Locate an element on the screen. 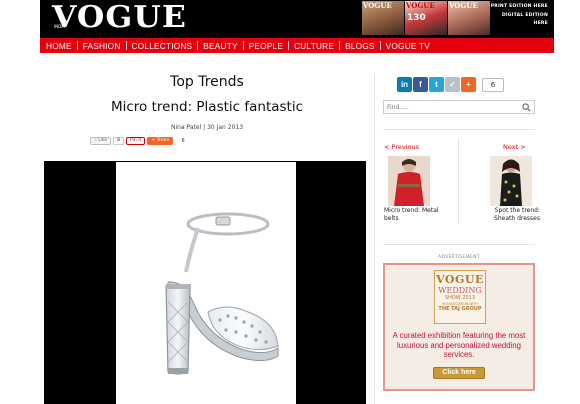 Image resolution: width=580 pixels, height=404 pixels. magazine-covers: VOGUE VOGUE 130 VOGUE is located at coordinates (426, 18).